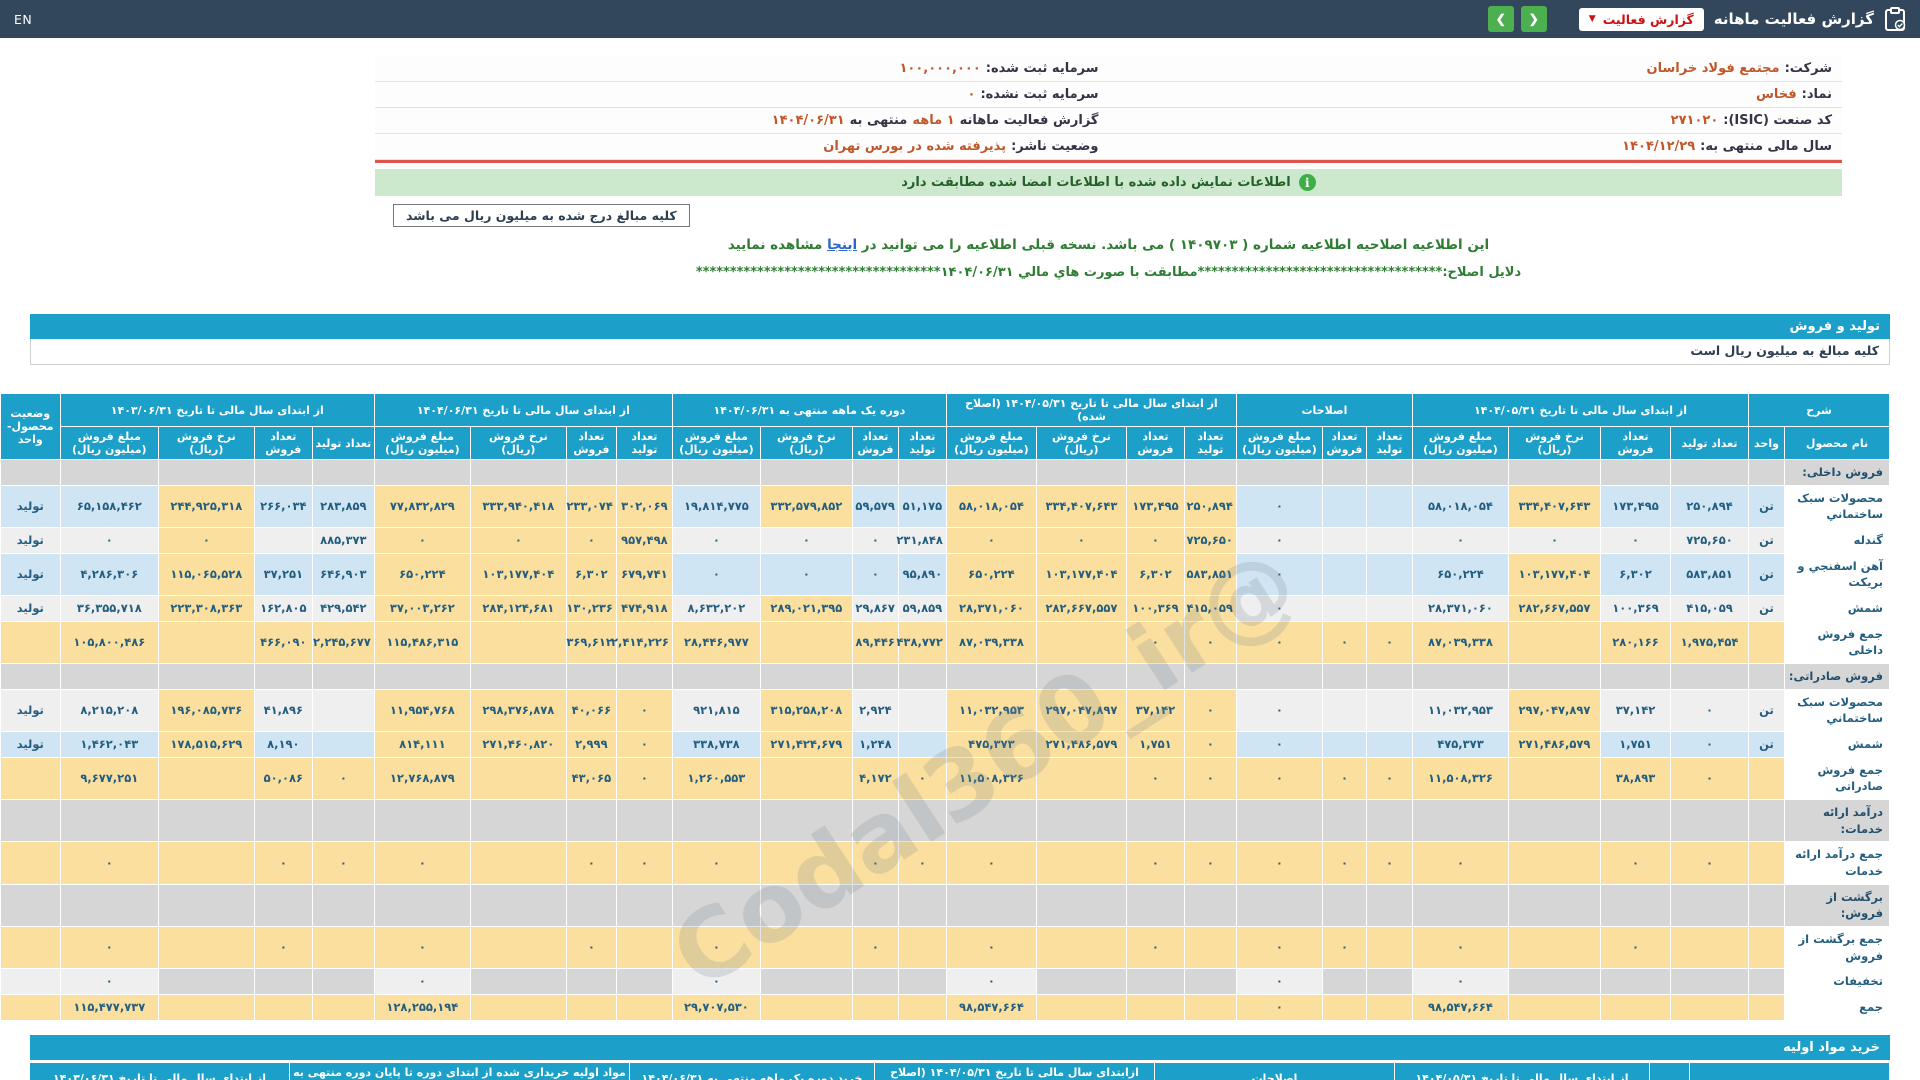 The width and height of the screenshot is (1920, 1080). Describe the element at coordinates (1713, 68) in the screenshot. I see `info-value: مجتمع فولاد خراسان` at that location.